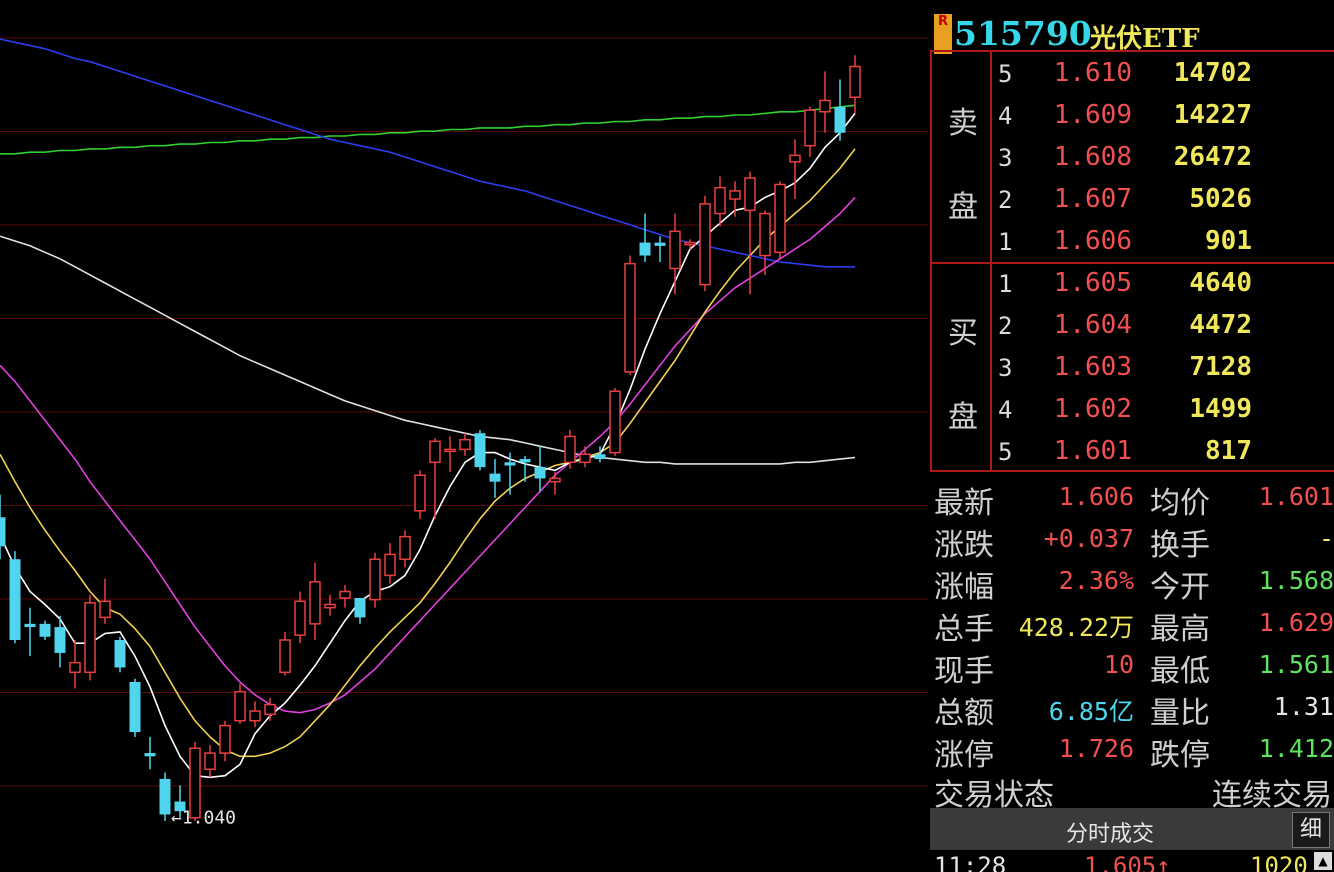 The height and width of the screenshot is (872, 1334). What do you see at coordinates (1132, 453) in the screenshot?
I see `buy-row: 5 1.601 817` at bounding box center [1132, 453].